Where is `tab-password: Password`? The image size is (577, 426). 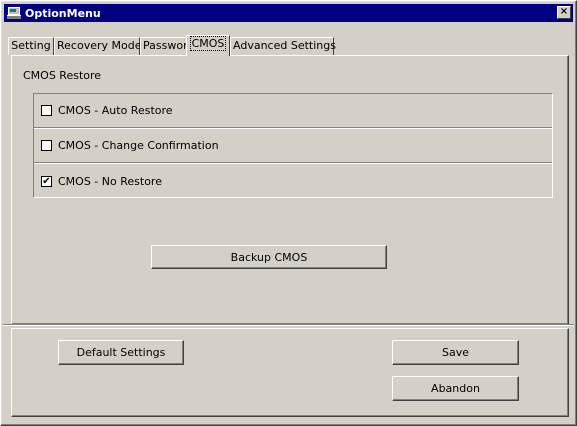 tab-password: Password is located at coordinates (167, 46).